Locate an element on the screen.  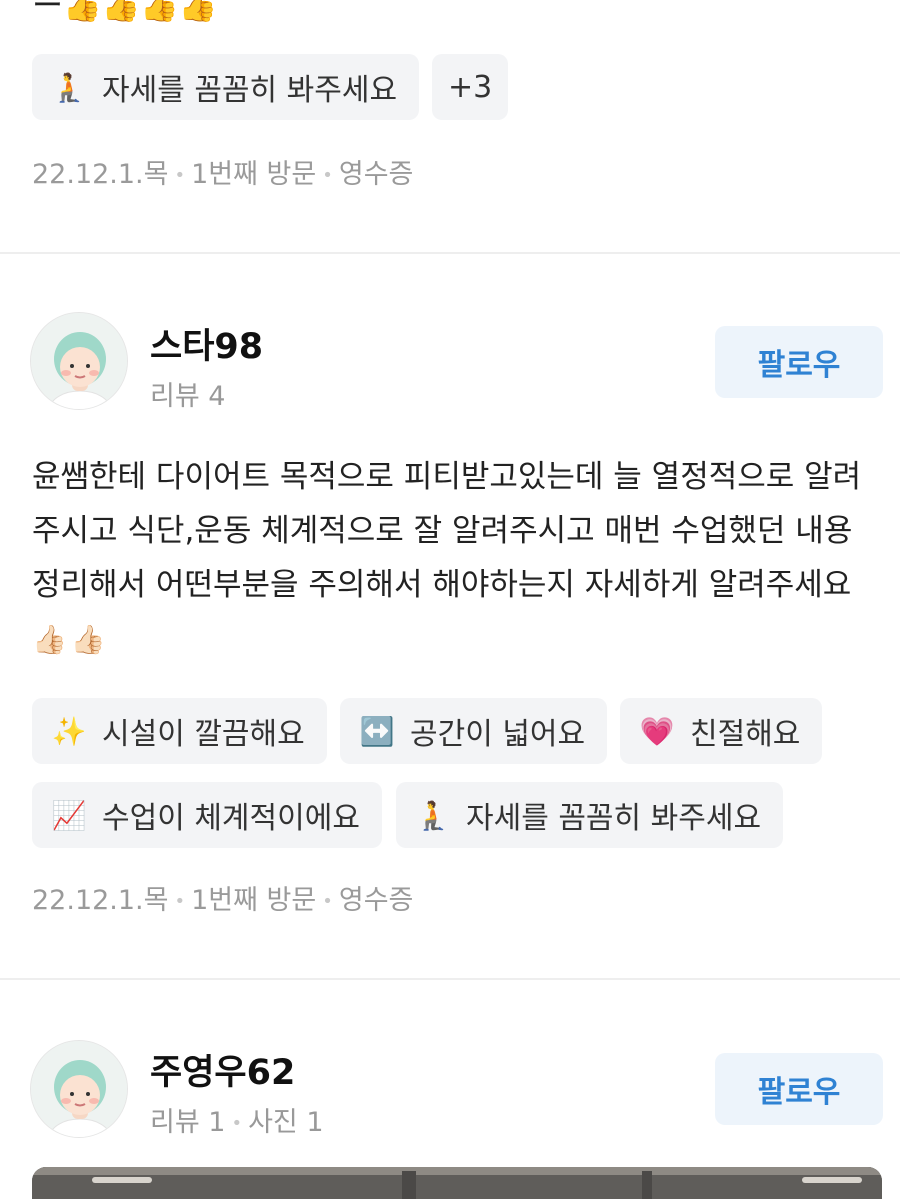
photo-ceiling-detail is located at coordinates (457, 1183).